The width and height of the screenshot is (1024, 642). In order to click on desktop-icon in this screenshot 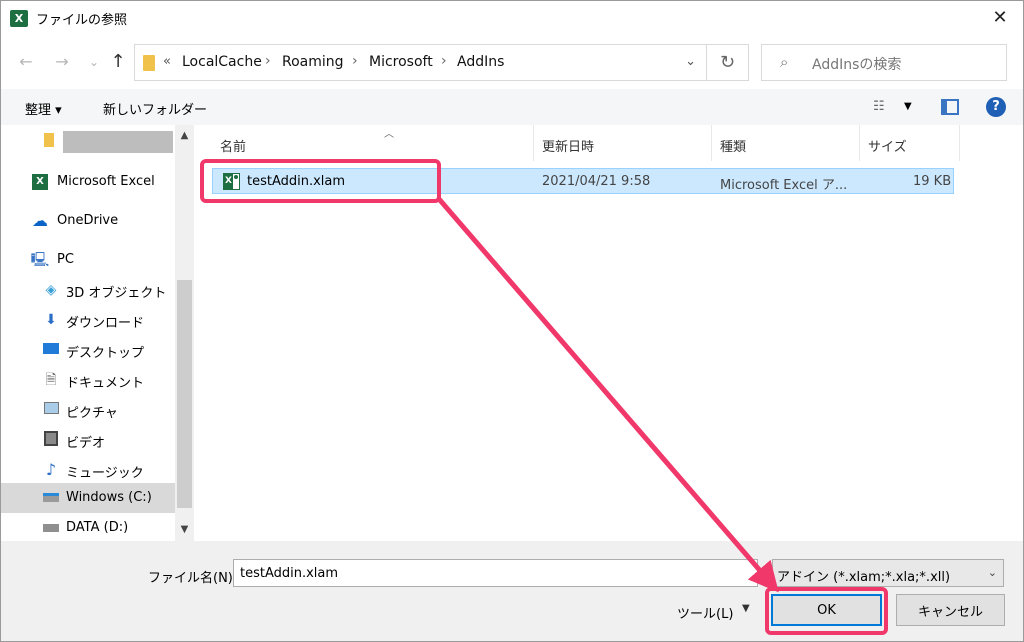, I will do `click(51, 350)`.